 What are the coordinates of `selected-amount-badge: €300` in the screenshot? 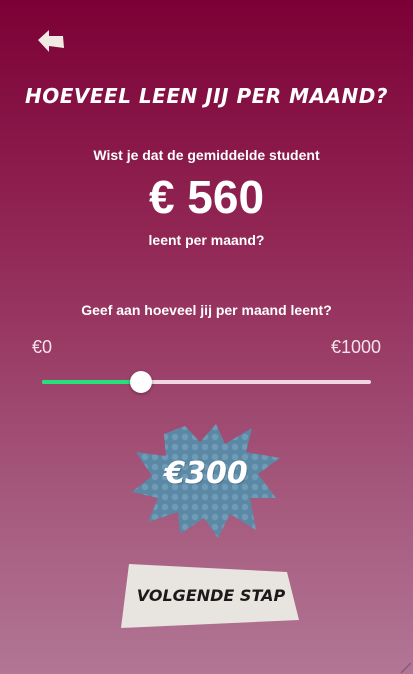 It's located at (206, 481).